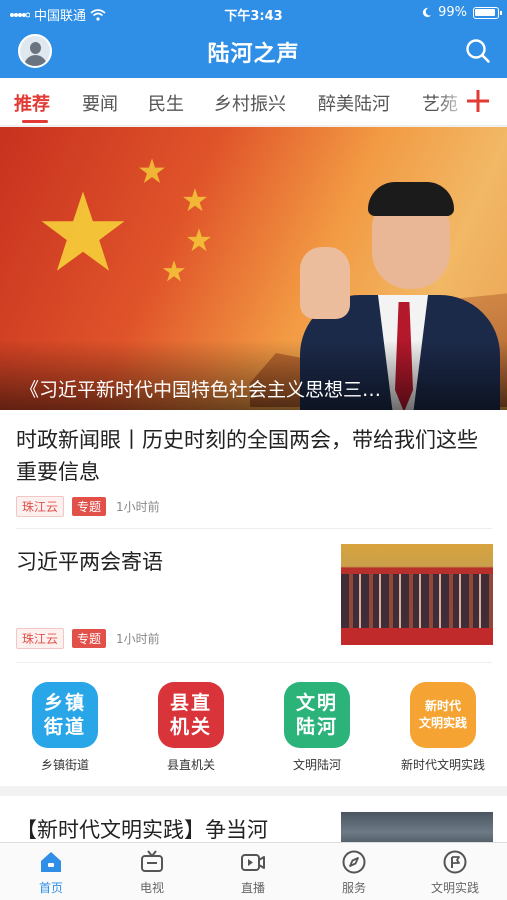  I want to click on moon-icon, so click(427, 12).